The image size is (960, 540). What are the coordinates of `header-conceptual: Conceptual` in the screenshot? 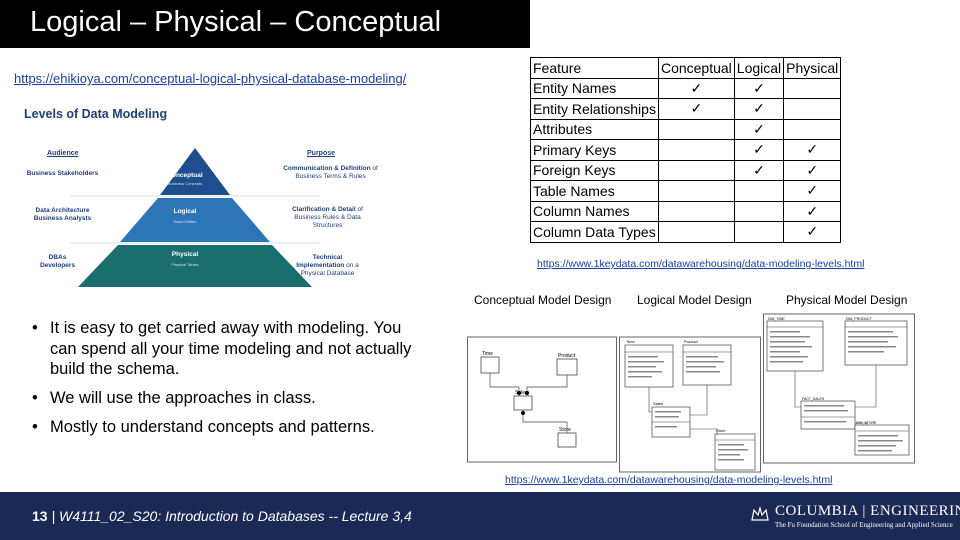 It's located at (696, 68).